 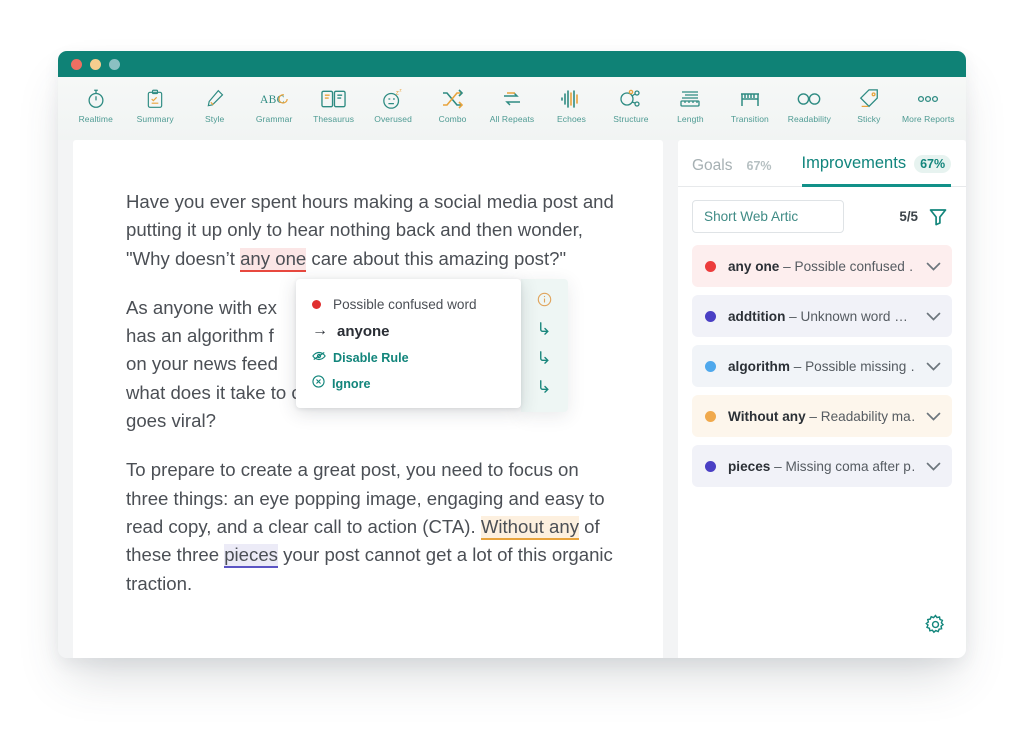 What do you see at coordinates (334, 99) in the screenshot?
I see `book-icon` at bounding box center [334, 99].